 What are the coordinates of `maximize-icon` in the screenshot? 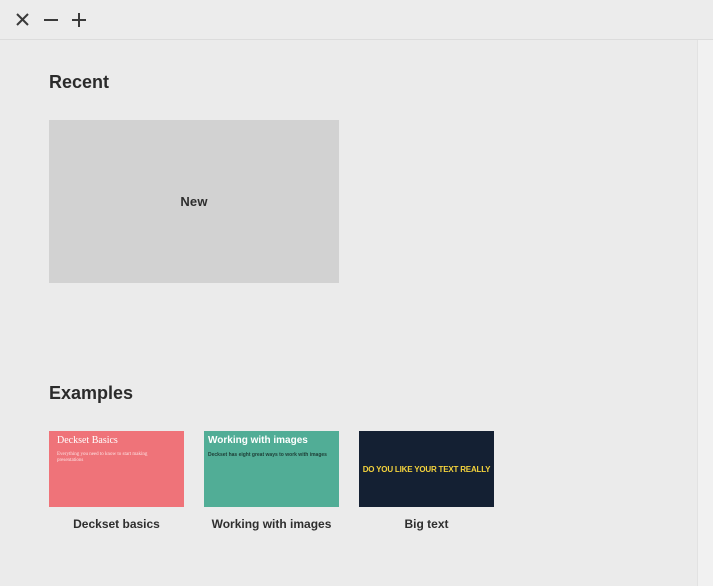 It's located at (79, 20).